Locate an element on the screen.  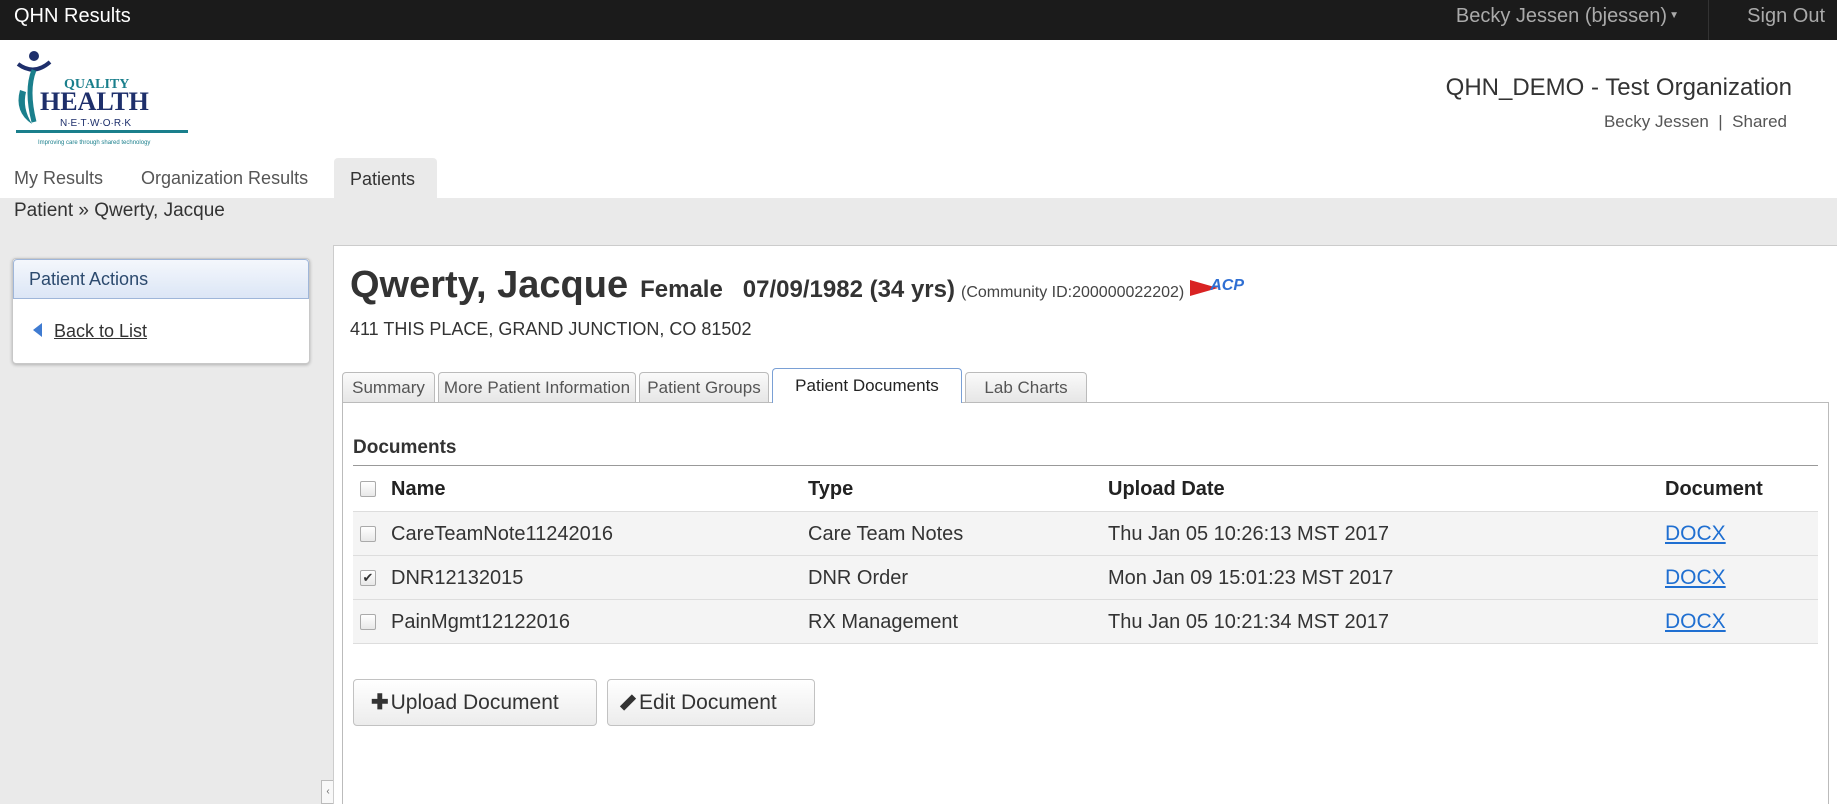
patient-name: Qwerty, Jacque is located at coordinates (489, 285).